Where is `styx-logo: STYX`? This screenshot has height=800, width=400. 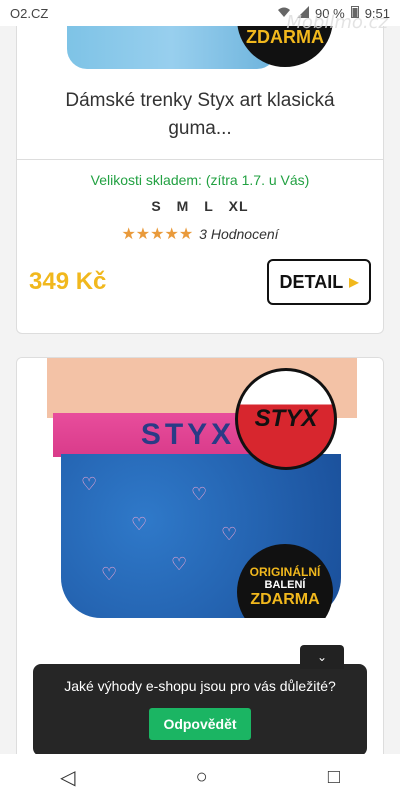 styx-logo: STYX is located at coordinates (286, 419).